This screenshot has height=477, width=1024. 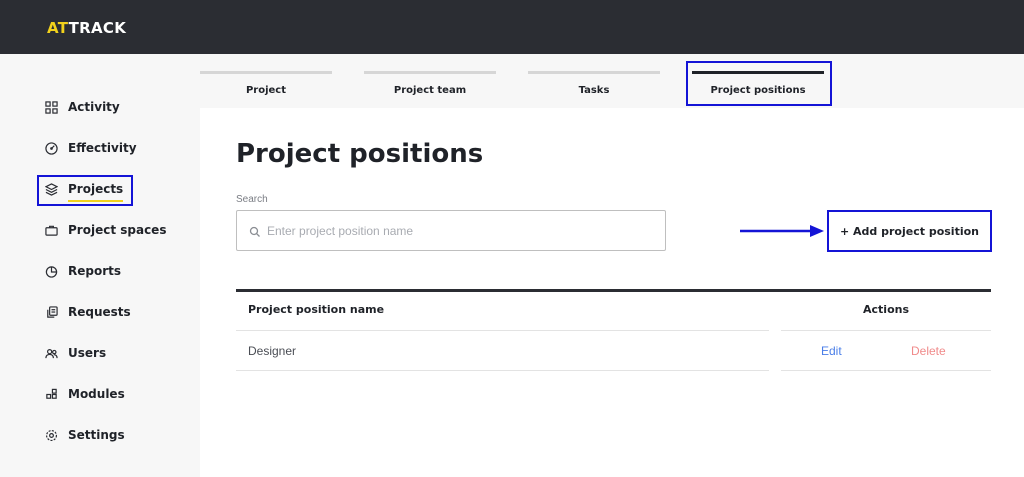 What do you see at coordinates (272, 351) in the screenshot?
I see `position-name-cell: Designer` at bounding box center [272, 351].